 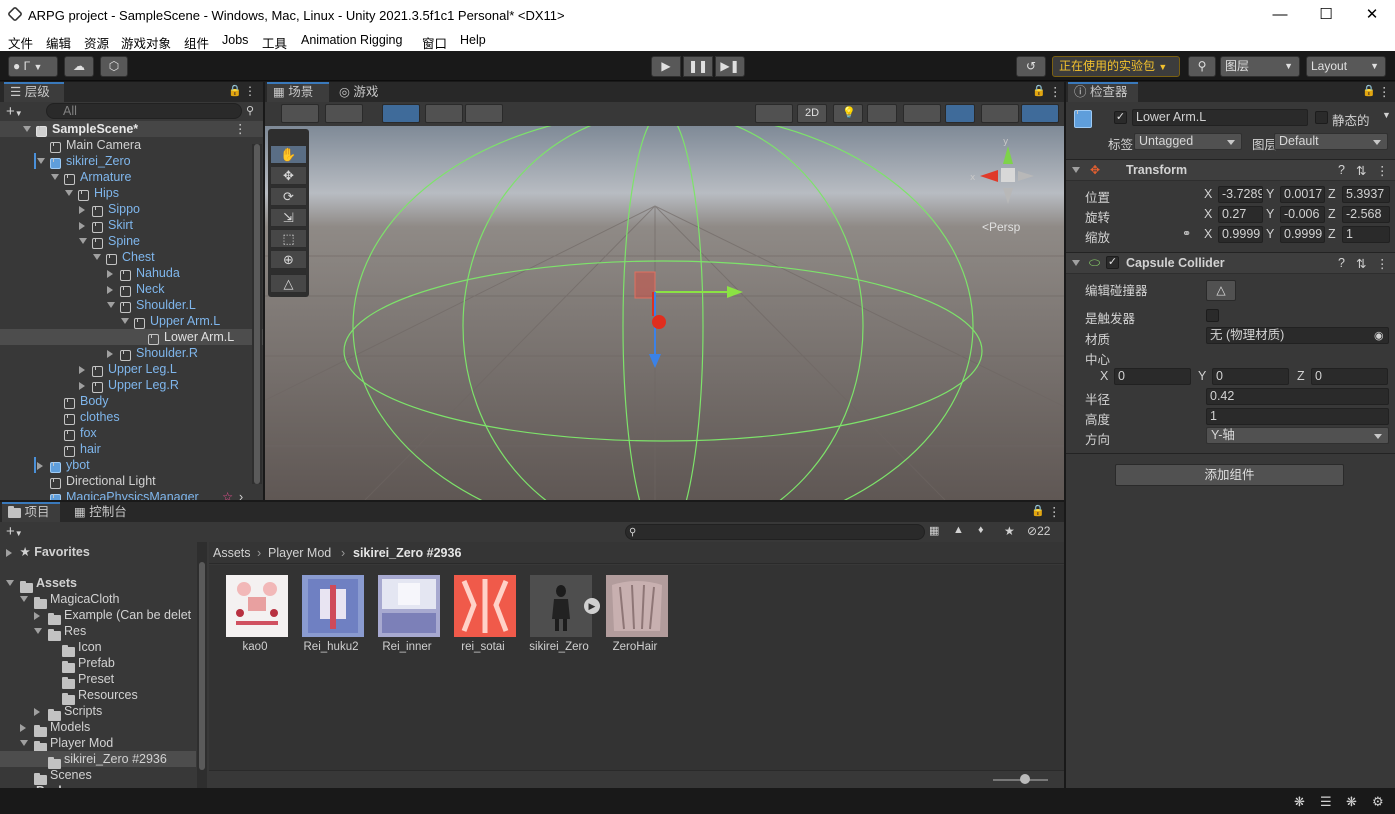 I want to click on project-more-icon: ⋮, so click(x=1054, y=511).